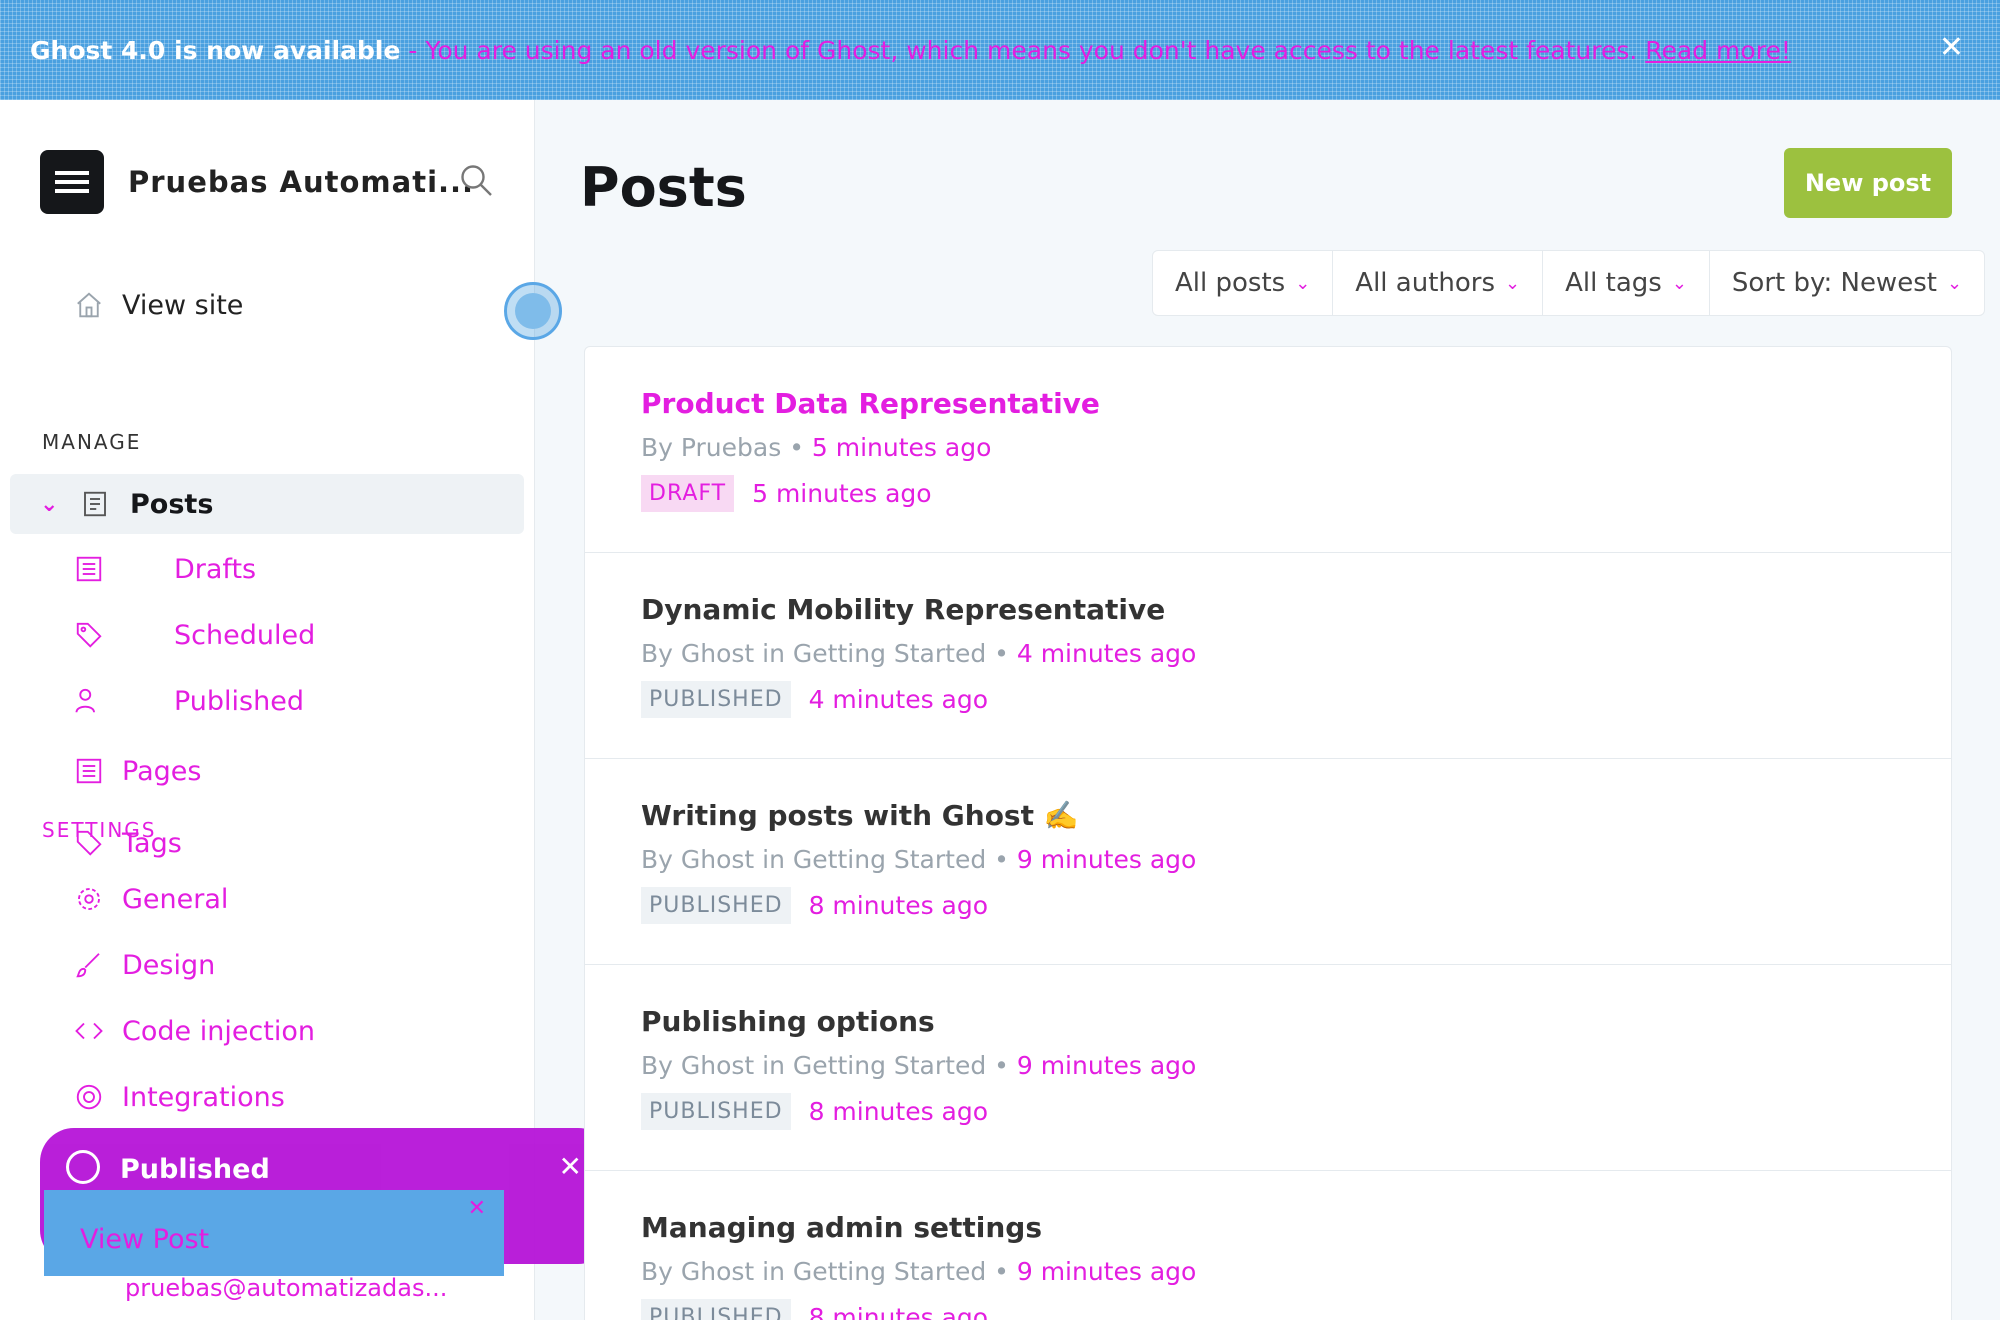 The height and width of the screenshot is (1320, 2000). I want to click on post-status-time: 5 minutes ago, so click(842, 493).